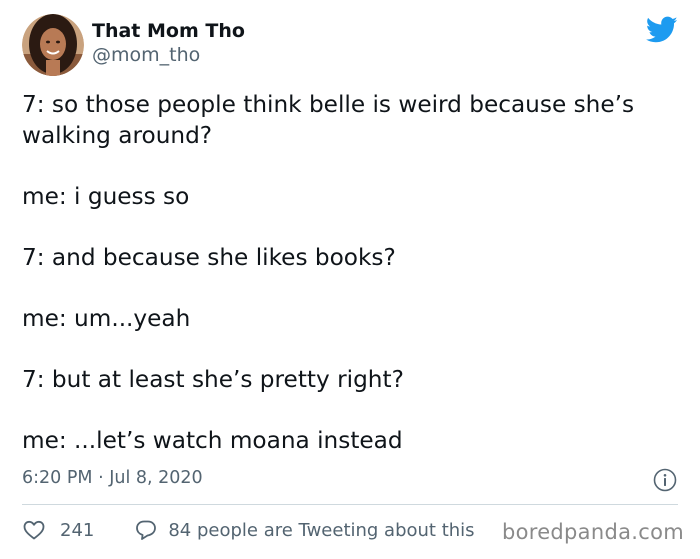  I want to click on tweet-line: me: i guess so, so click(106, 196).